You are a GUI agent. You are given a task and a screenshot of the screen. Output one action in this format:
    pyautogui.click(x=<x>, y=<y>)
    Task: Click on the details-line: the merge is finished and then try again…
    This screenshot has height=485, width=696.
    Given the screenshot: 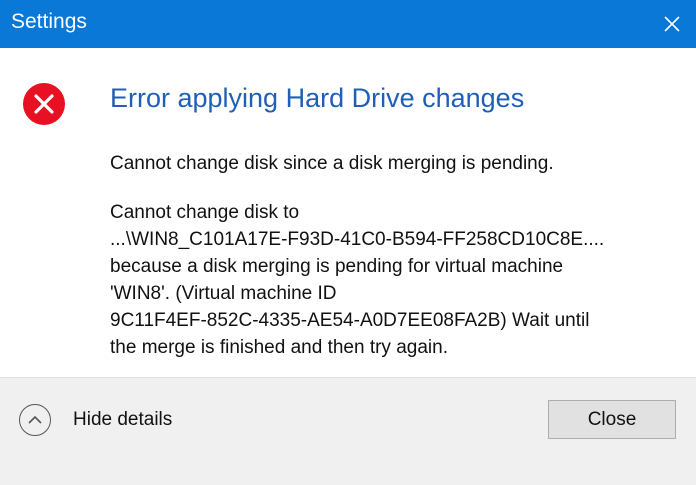 What is the action you would take?
    pyautogui.click(x=279, y=347)
    